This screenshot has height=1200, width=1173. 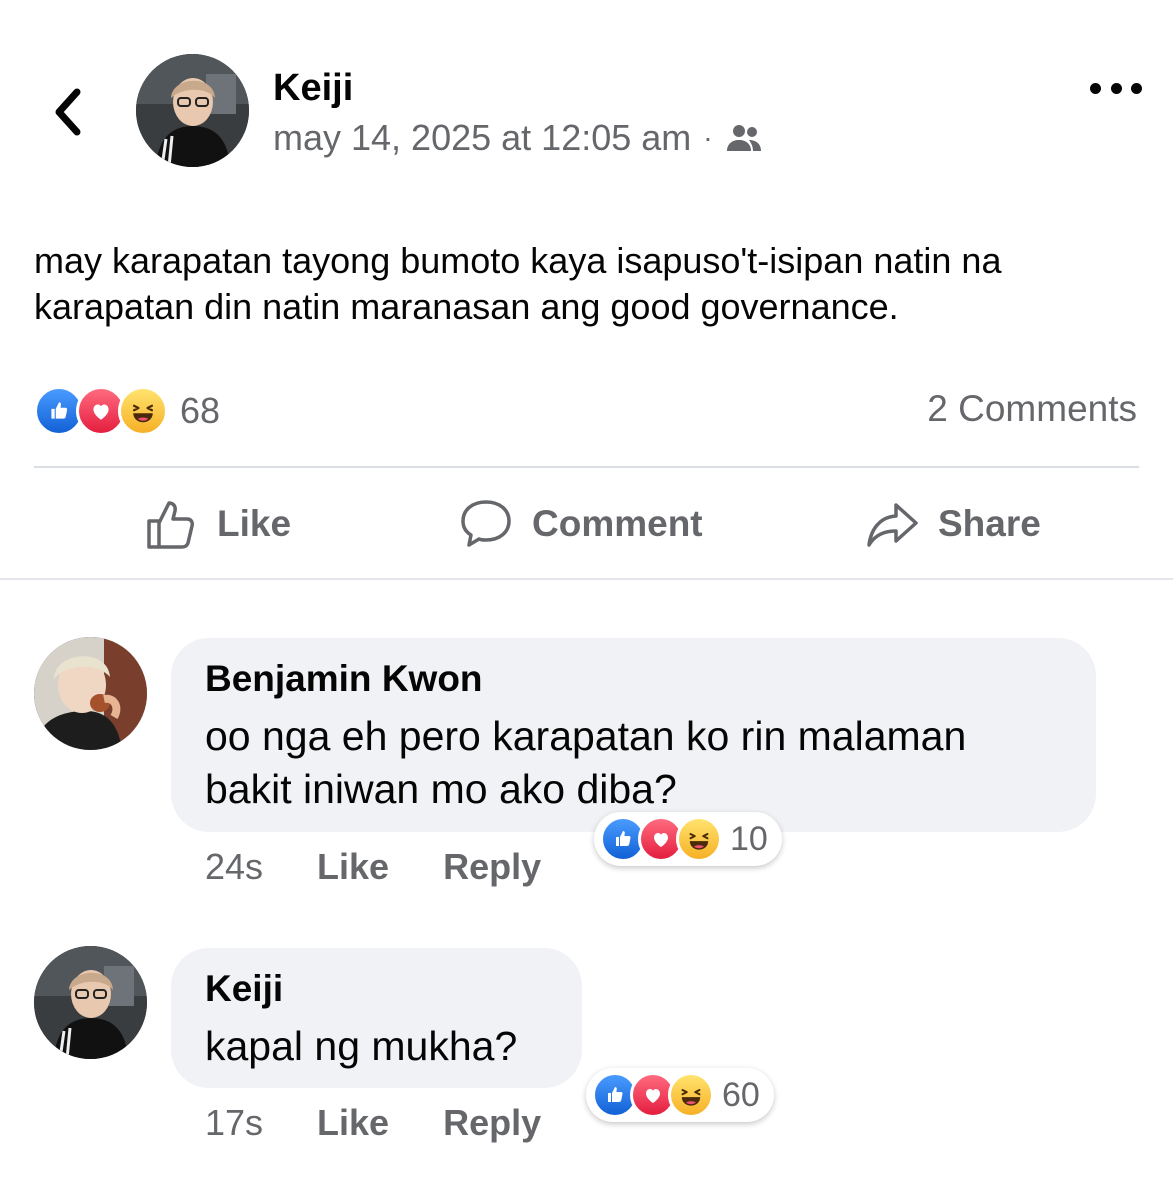 I want to click on comment-button: Comment, so click(x=580, y=524).